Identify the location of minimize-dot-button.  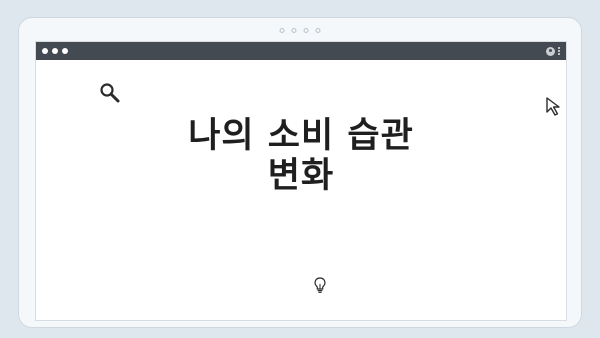
(55, 51).